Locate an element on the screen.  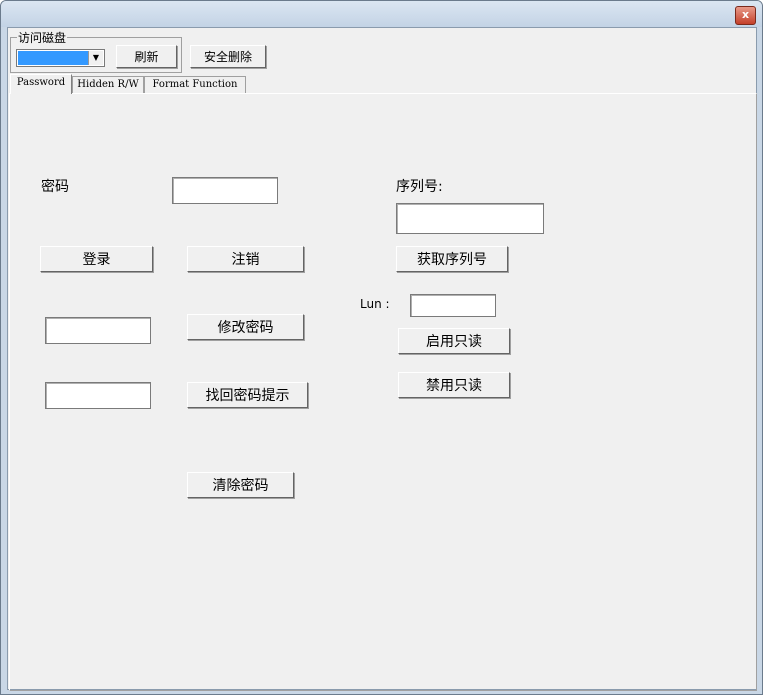
tab-format-function: Format Function is located at coordinates (195, 84).